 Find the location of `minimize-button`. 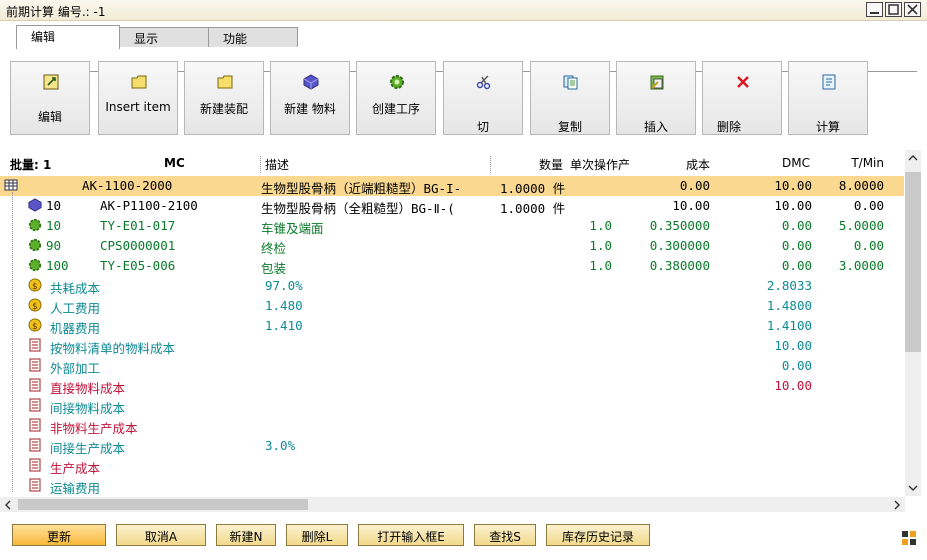

minimize-button is located at coordinates (874, 9).